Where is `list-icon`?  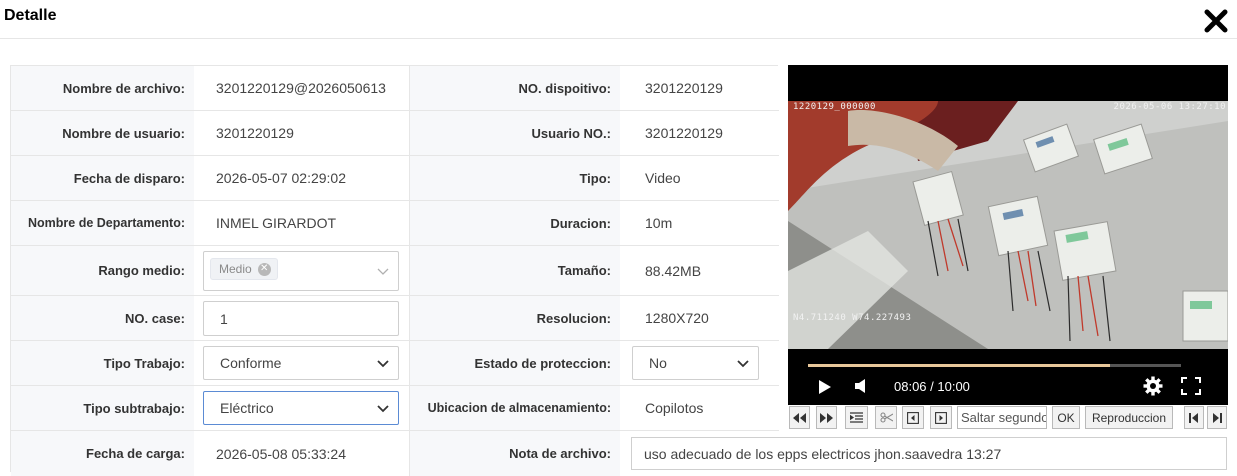 list-icon is located at coordinates (856, 417).